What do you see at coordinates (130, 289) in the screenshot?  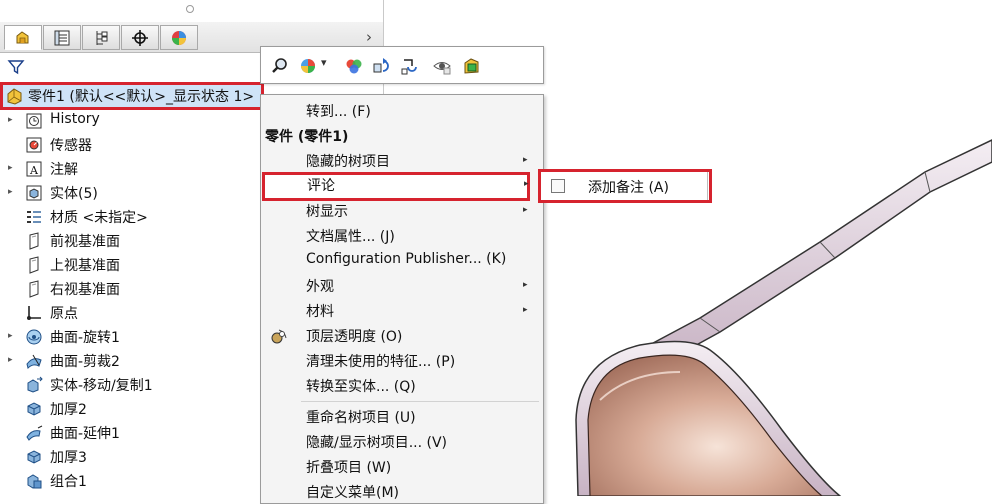 I see `tree-item: 右视基准面` at bounding box center [130, 289].